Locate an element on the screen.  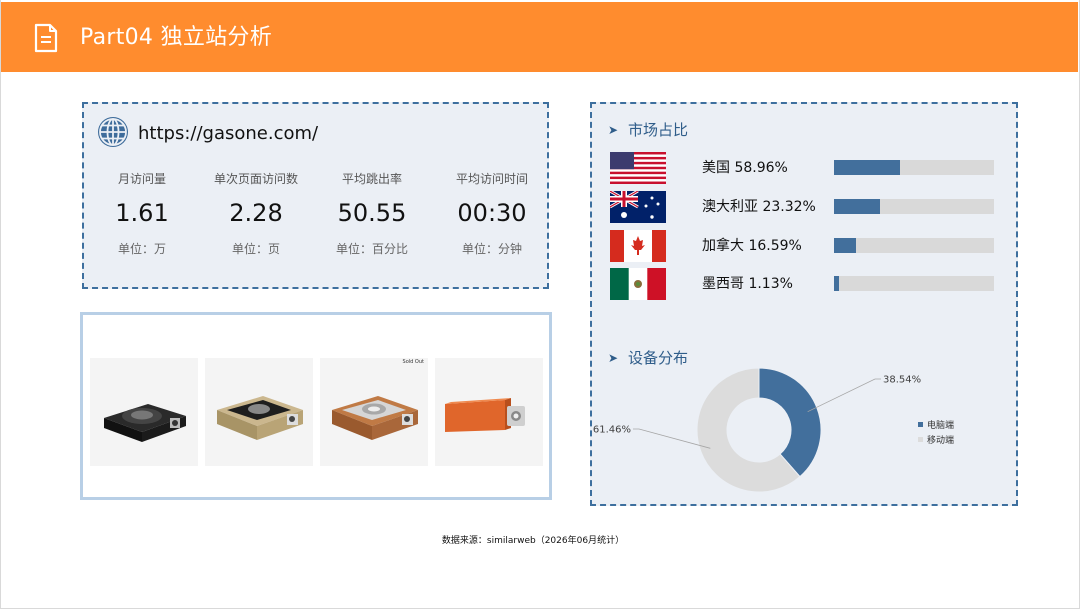
site-url: https://gasone.com/ is located at coordinates (228, 134).